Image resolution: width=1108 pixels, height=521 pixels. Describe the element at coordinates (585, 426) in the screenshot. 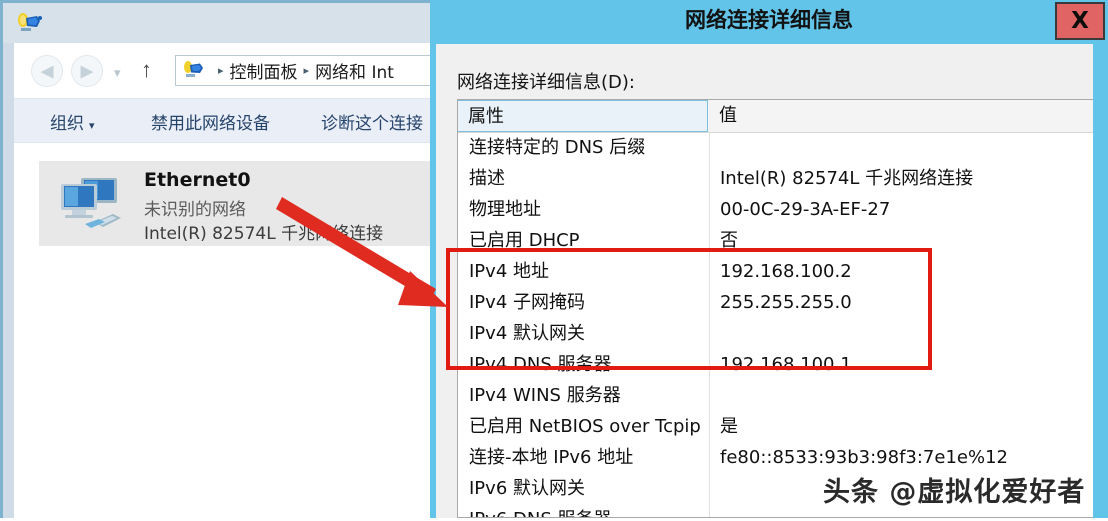

I see `cell-property: 已启用 NetBIOS over Tcpip` at that location.